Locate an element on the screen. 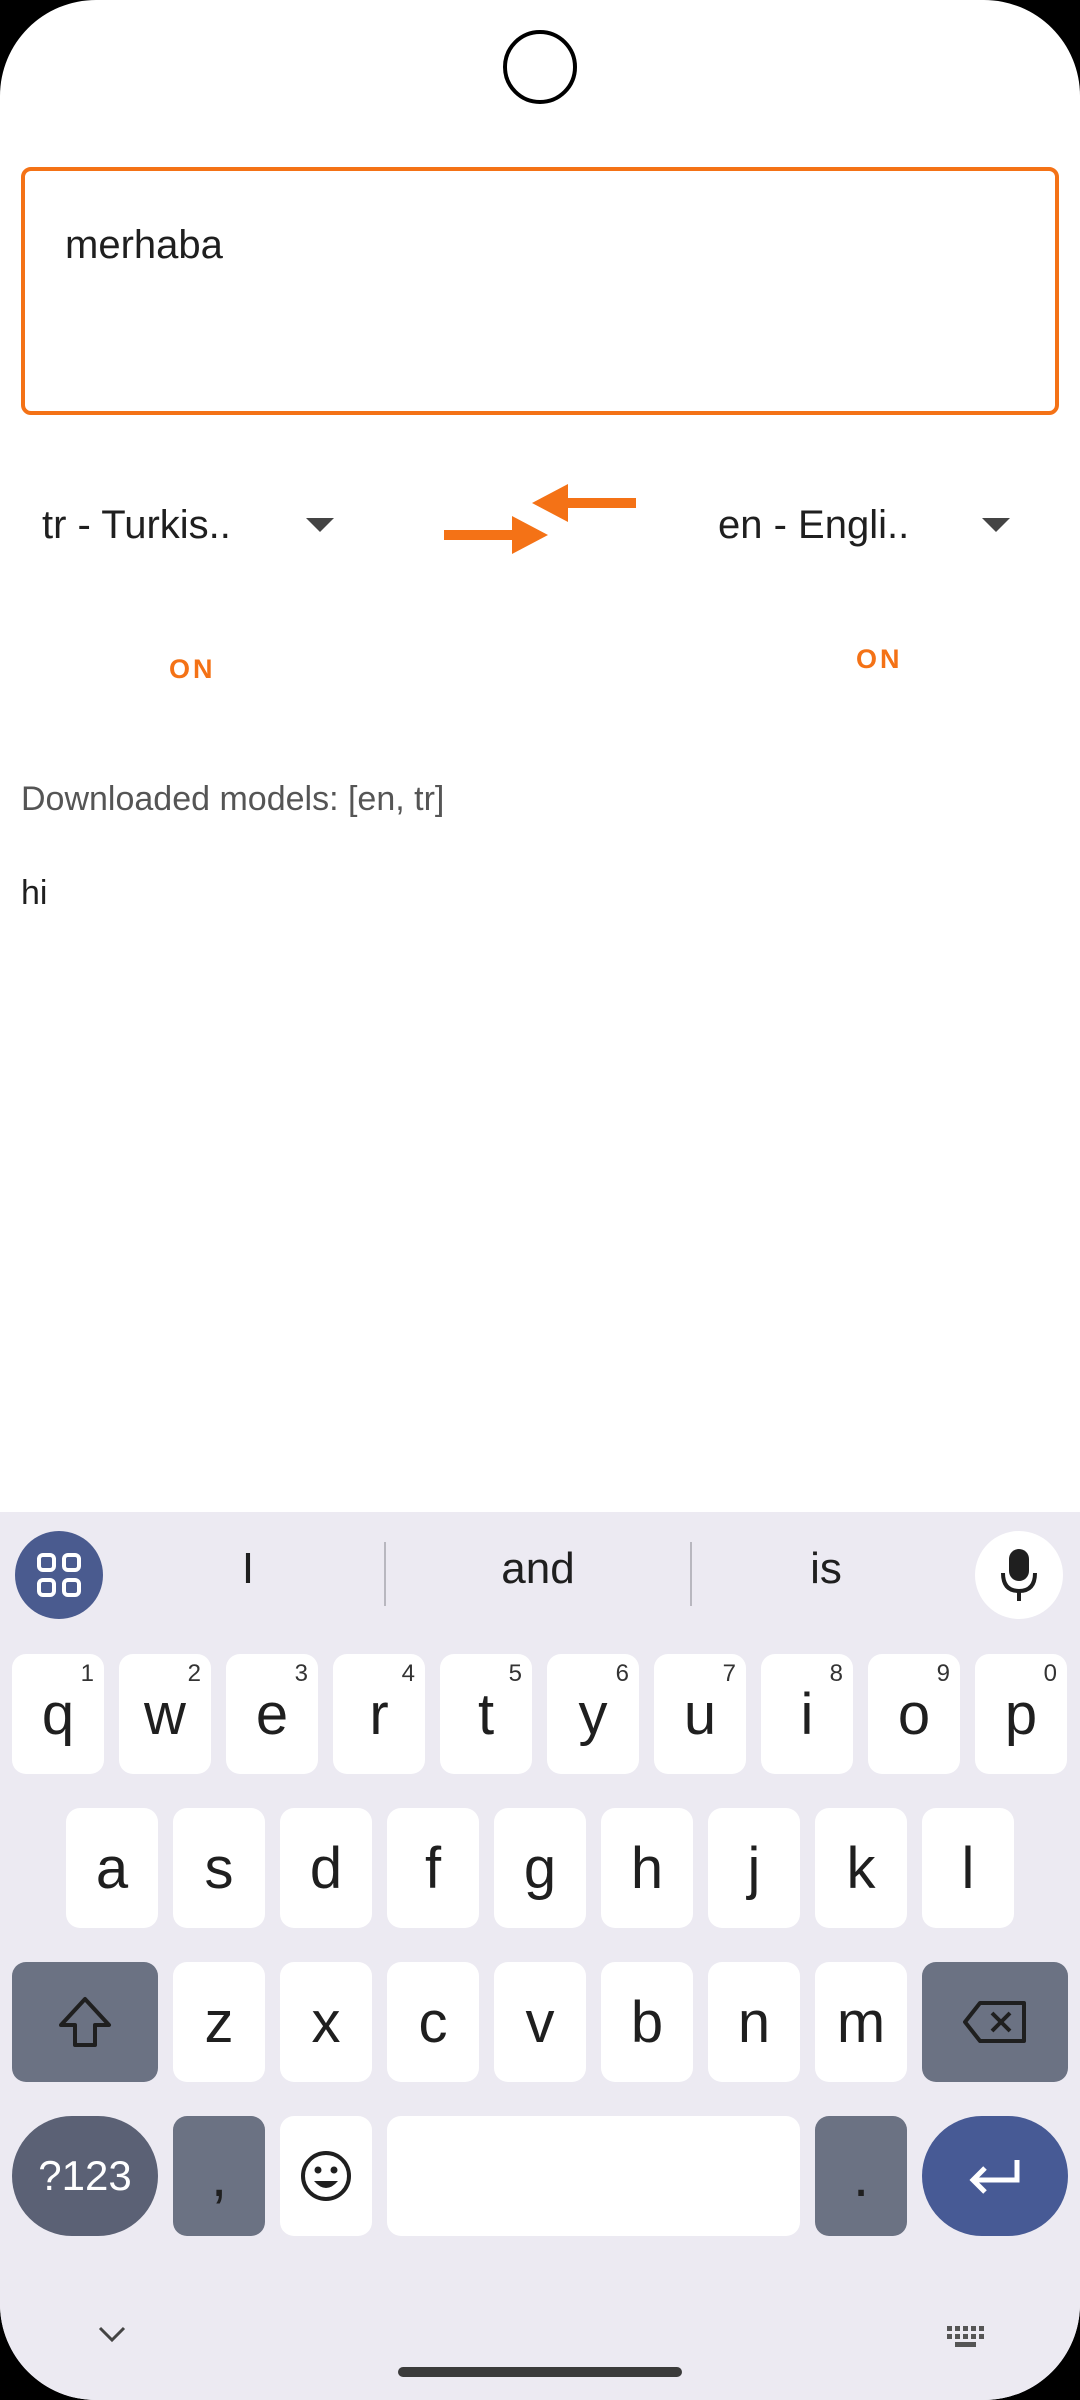 Image resolution: width=1080 pixels, height=2400 pixels. key-number-hint: 9 is located at coordinates (943, 1673).